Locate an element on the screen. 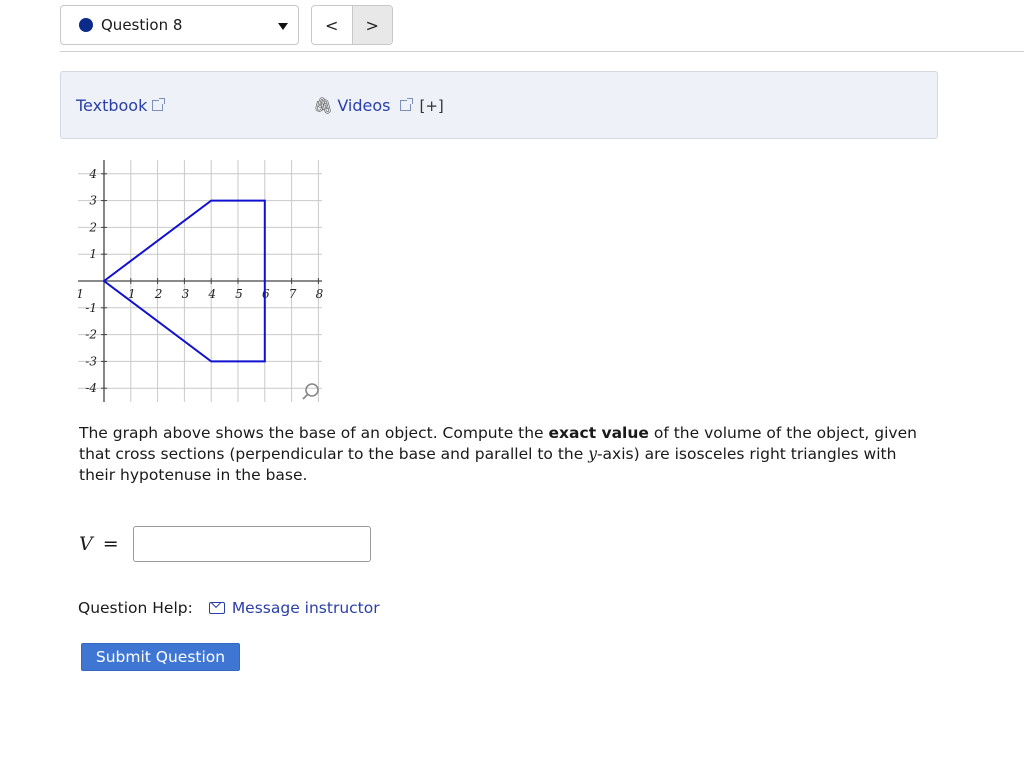 This screenshot has width=1024, height=773. y-tick-label: -4 is located at coordinates (91, 388).